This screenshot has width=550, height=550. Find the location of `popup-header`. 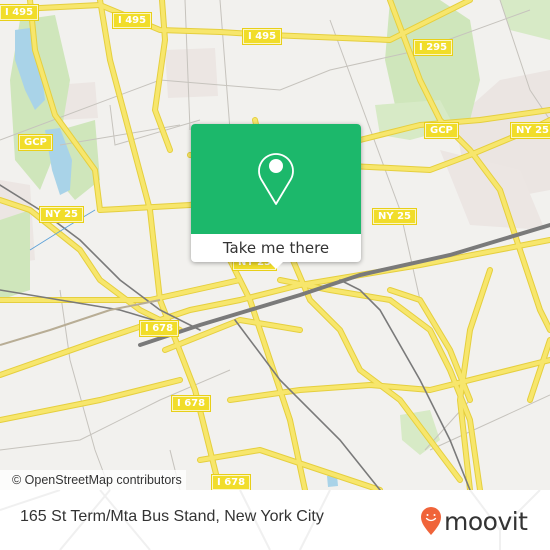

popup-header is located at coordinates (276, 179).